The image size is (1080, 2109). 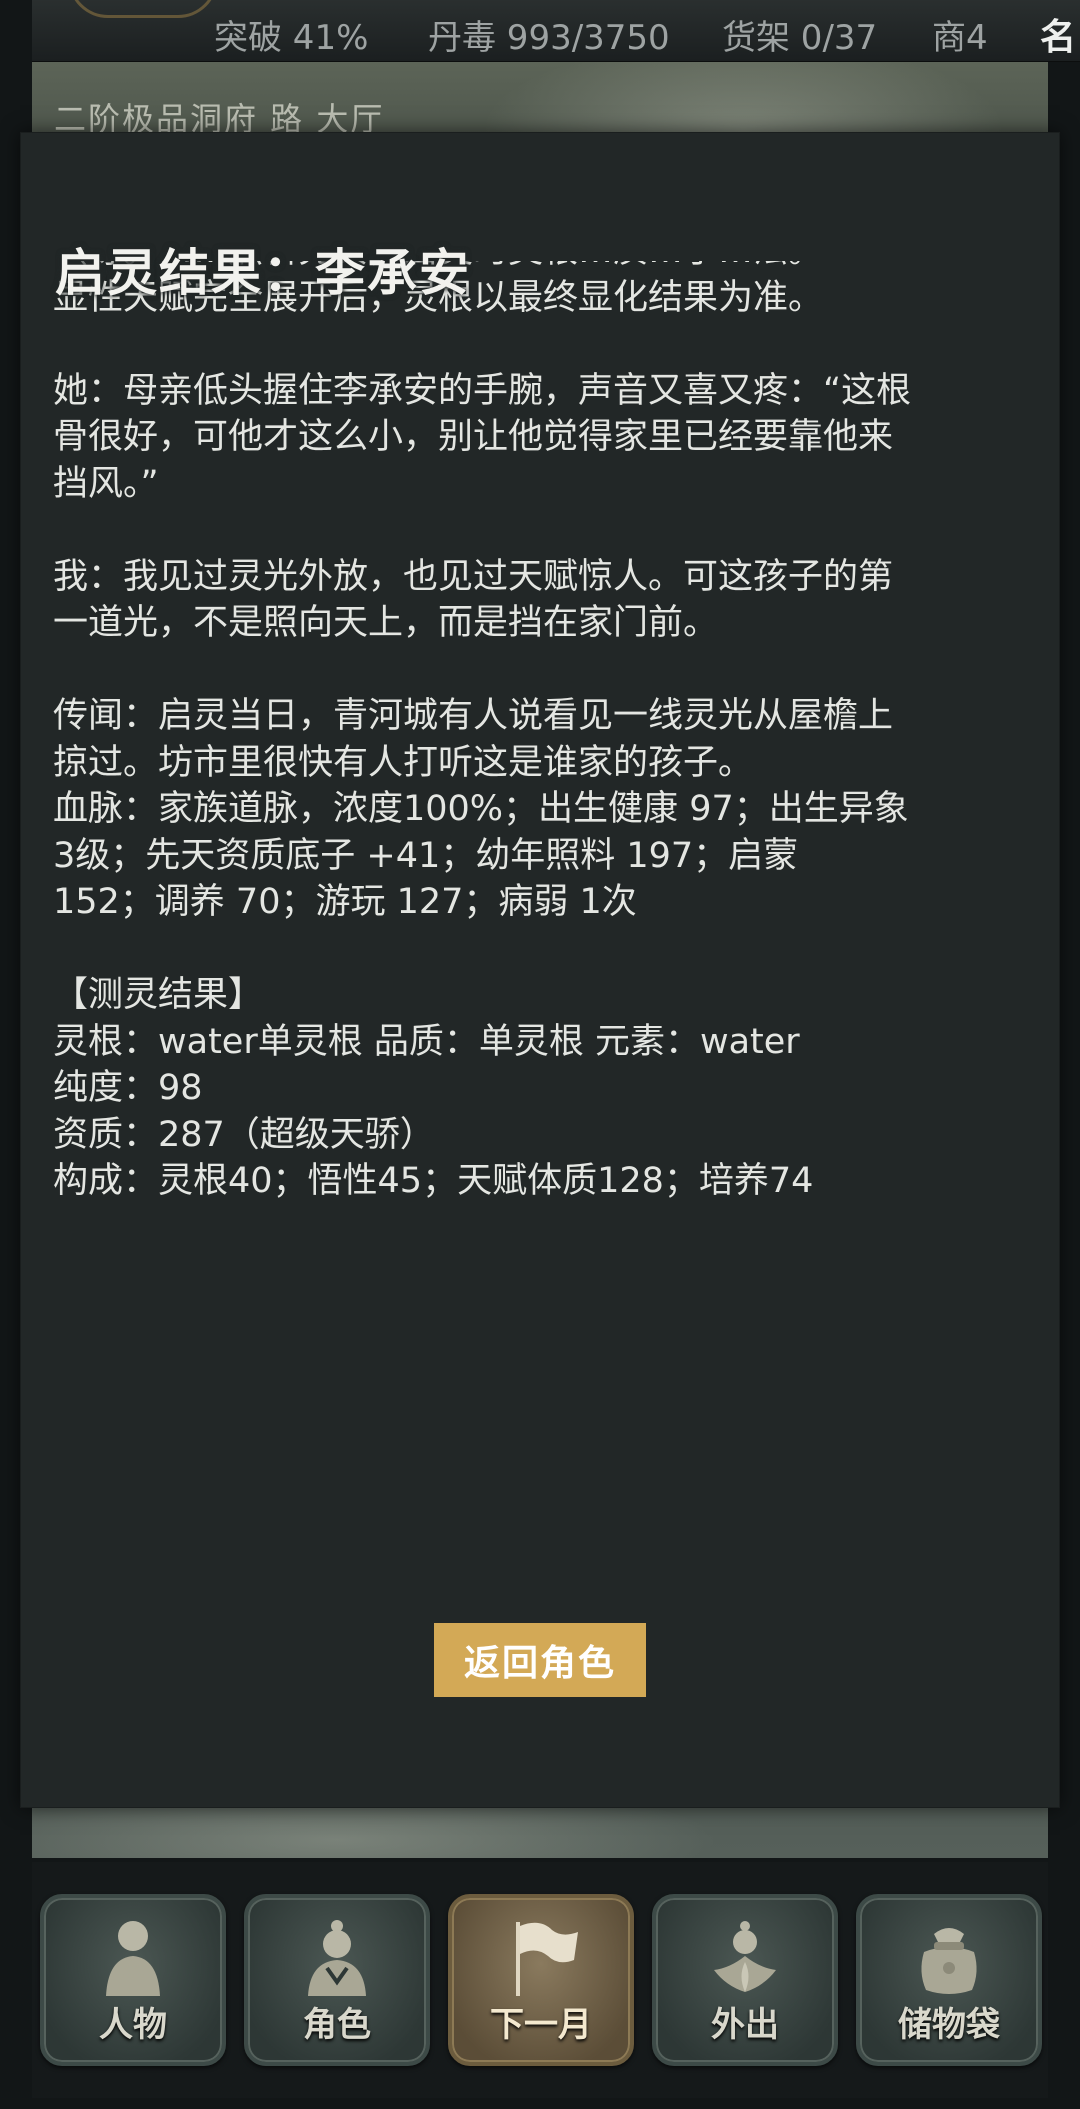 What do you see at coordinates (433, 1181) in the screenshot?
I see `result-text-line: 构成：灵根40；悟性45；天赋体质128；培养74` at bounding box center [433, 1181].